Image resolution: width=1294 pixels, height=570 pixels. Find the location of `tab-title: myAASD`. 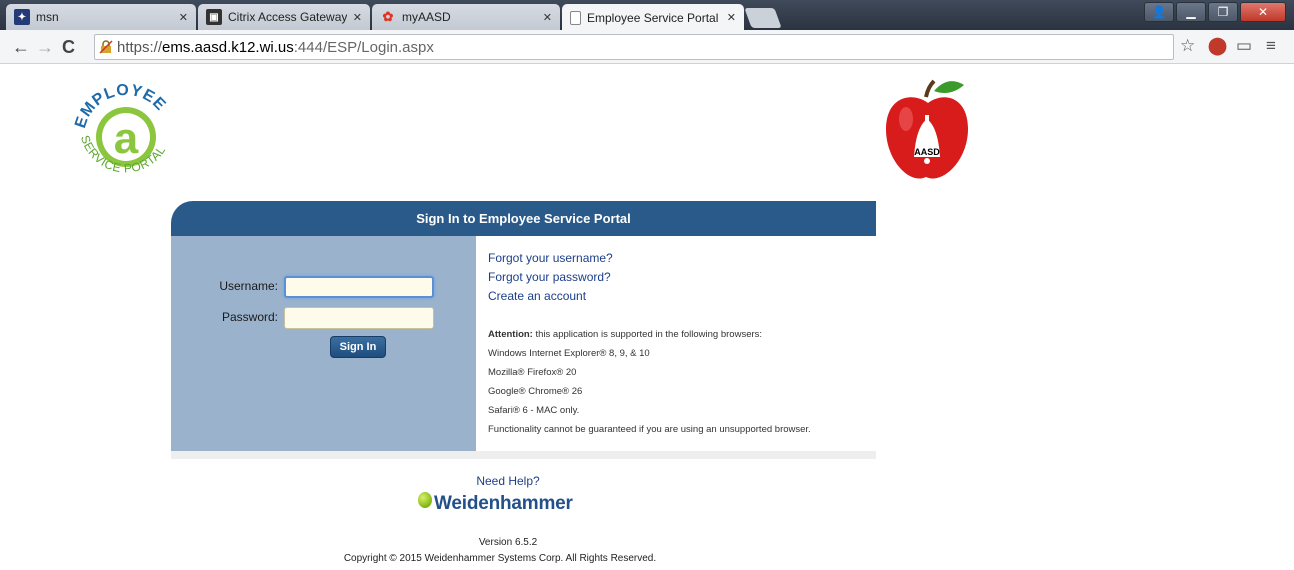

tab-title: myAASD is located at coordinates (426, 17).